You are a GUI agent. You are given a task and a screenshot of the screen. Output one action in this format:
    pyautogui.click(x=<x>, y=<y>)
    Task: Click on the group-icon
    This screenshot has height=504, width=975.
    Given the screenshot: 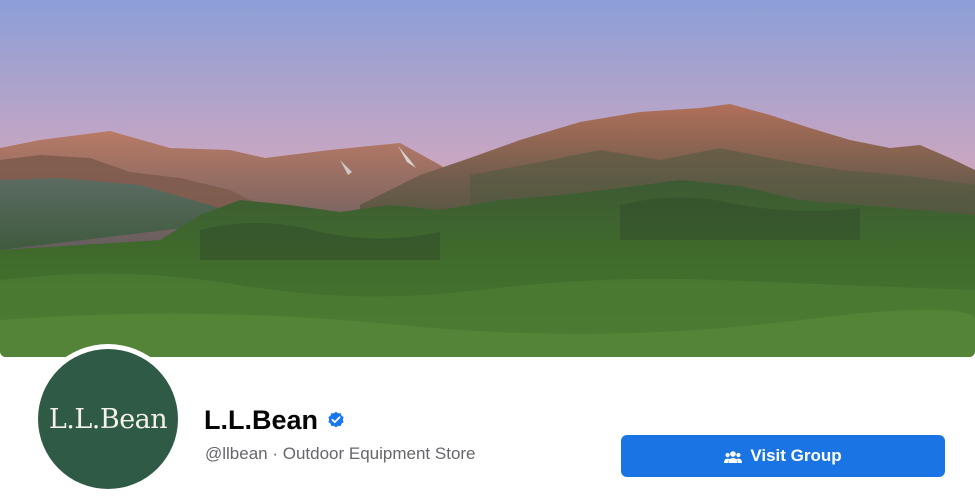 What is the action you would take?
    pyautogui.click(x=733, y=456)
    